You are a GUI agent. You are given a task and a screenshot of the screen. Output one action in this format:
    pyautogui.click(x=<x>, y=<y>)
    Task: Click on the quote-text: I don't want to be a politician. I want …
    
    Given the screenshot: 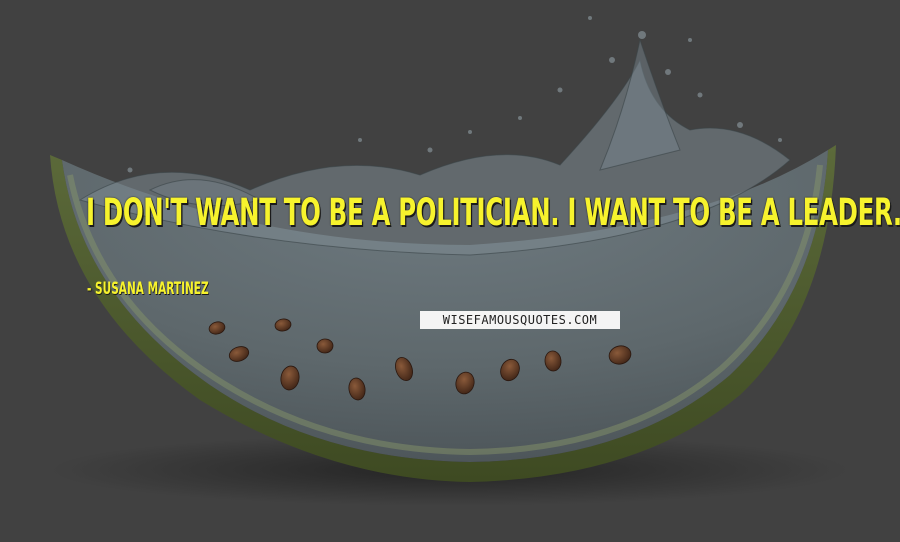 What is the action you would take?
    pyautogui.click(x=493, y=212)
    